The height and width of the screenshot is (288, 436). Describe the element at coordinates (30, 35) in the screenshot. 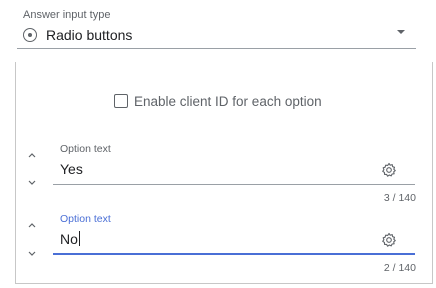

I see `radio-button-icon` at that location.